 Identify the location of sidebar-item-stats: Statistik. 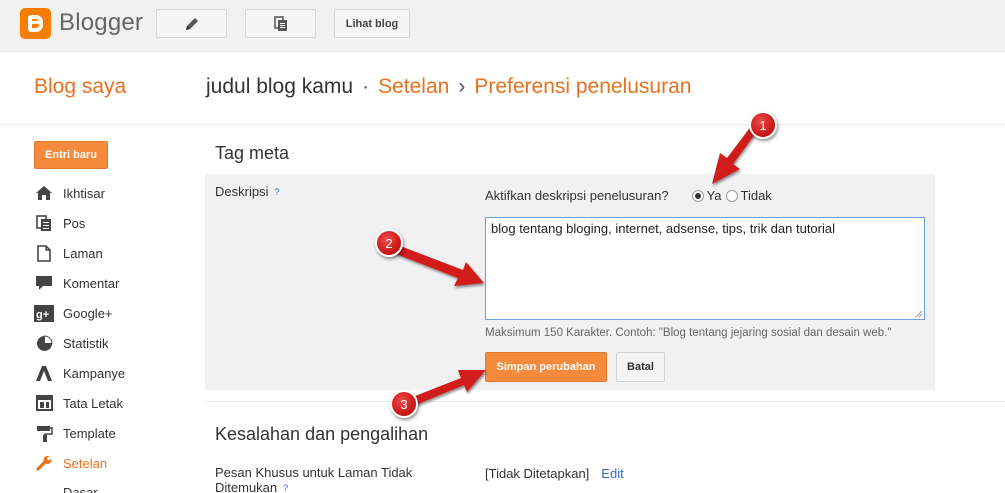
(71, 343).